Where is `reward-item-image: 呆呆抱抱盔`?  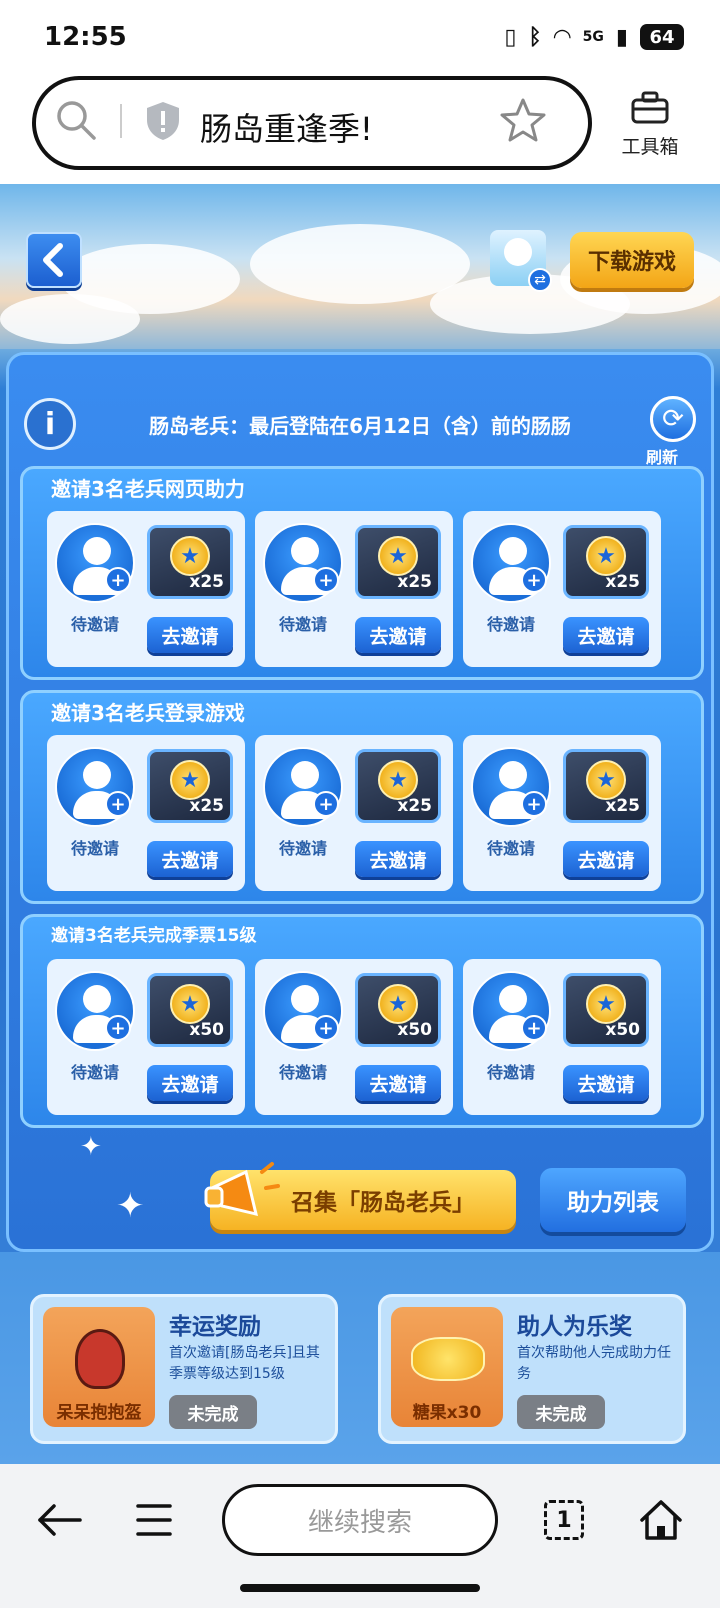
reward-item-image: 呆呆抱抱盔 is located at coordinates (99, 1367).